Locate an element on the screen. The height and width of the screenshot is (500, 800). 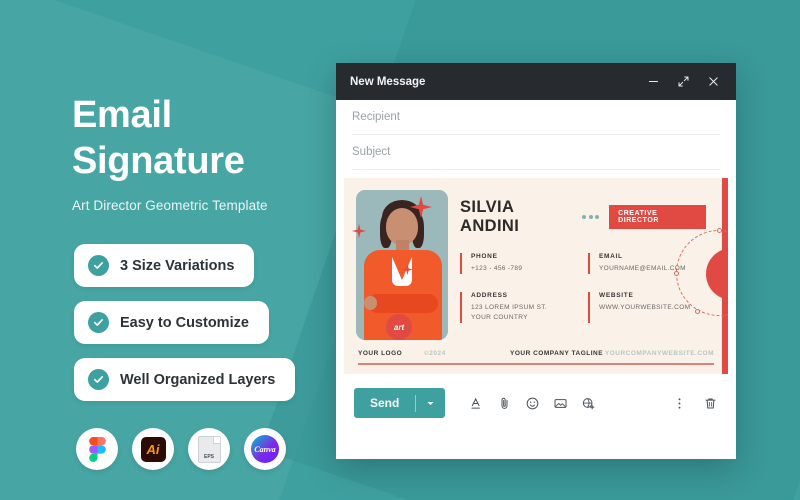
page-title: Email Signature is located at coordinates (222, 138).